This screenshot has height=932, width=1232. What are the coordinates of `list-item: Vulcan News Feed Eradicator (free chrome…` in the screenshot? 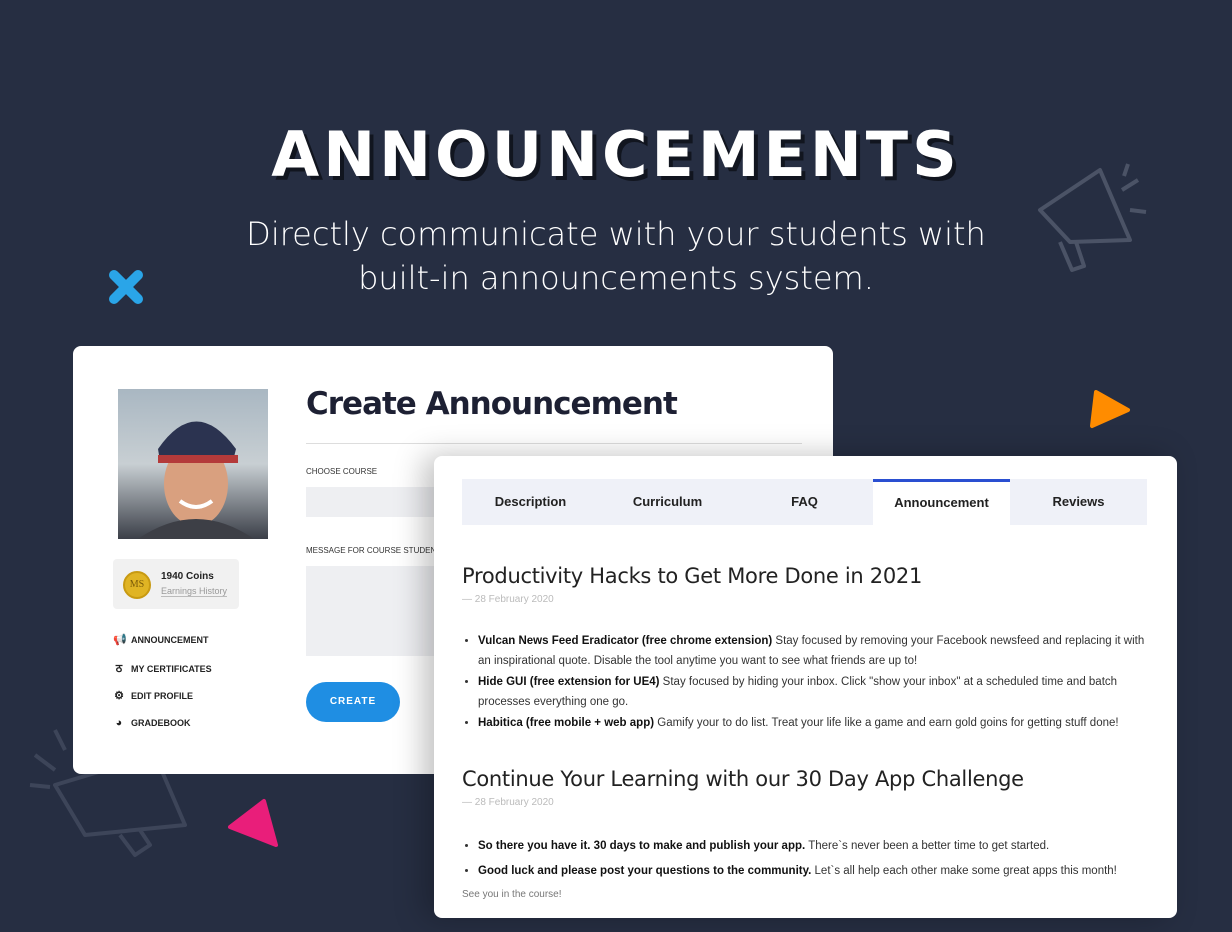 It's located at (815, 651).